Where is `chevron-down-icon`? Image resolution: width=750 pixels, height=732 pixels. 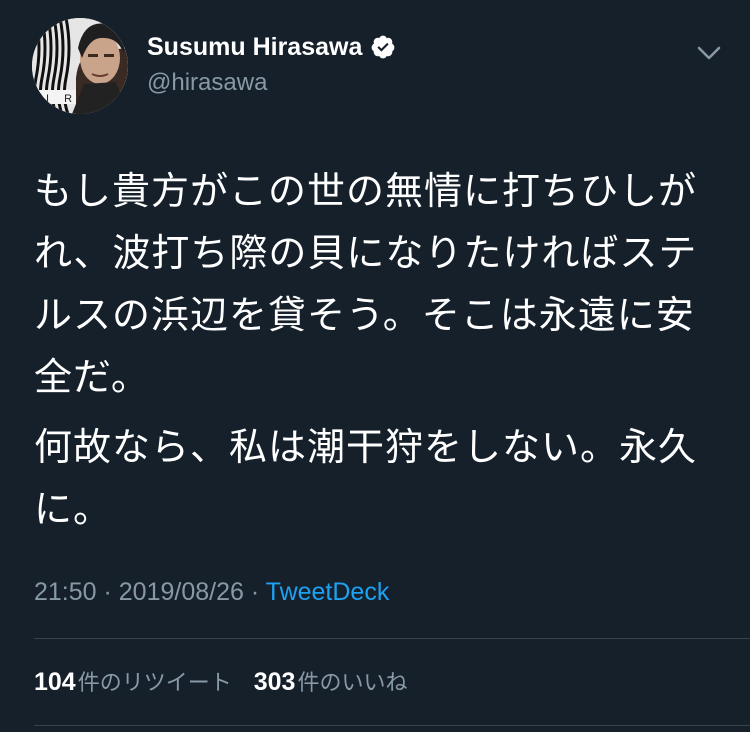
chevron-down-icon is located at coordinates (709, 53).